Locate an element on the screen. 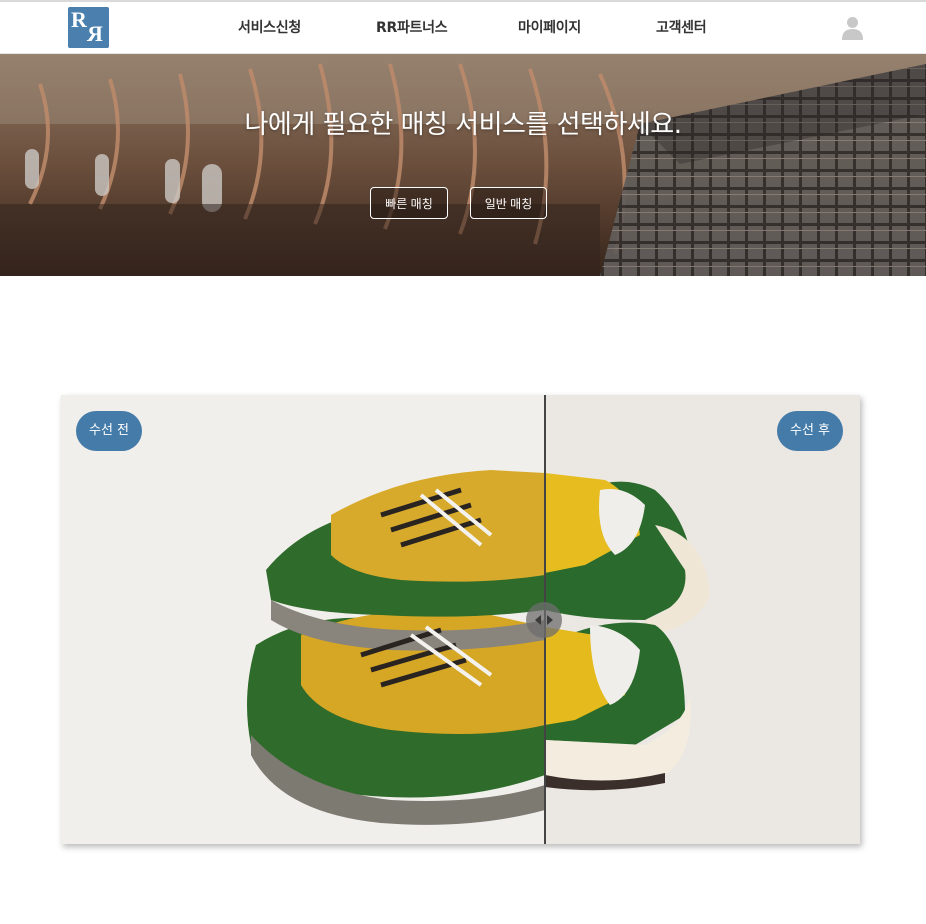 The image size is (926, 924). rr-logo: R R is located at coordinates (88, 27).